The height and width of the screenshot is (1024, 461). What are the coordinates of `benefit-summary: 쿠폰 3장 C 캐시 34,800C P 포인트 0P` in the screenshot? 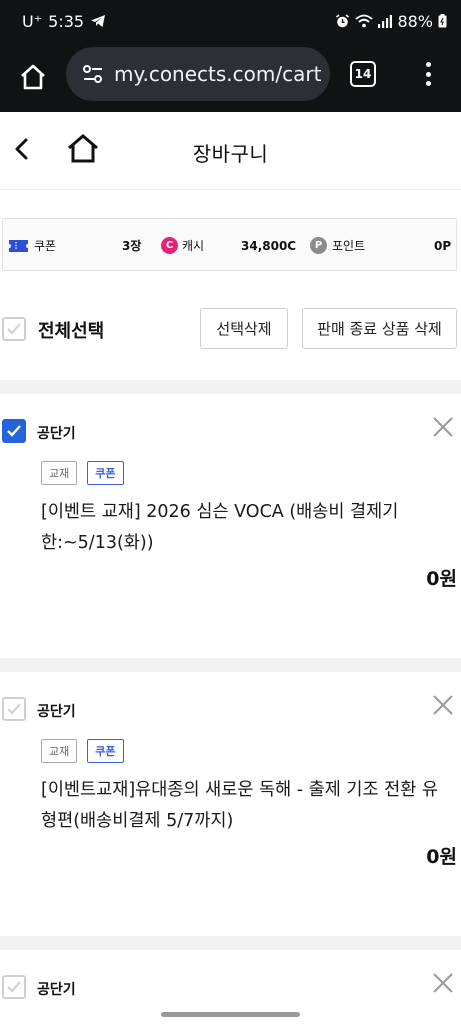 It's located at (229, 244).